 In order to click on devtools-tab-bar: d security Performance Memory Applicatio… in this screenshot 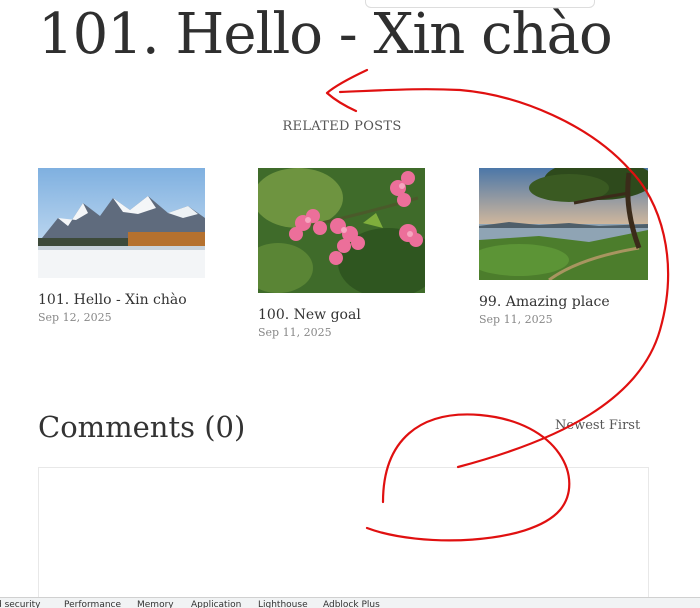, I will do `click(350, 602)`.